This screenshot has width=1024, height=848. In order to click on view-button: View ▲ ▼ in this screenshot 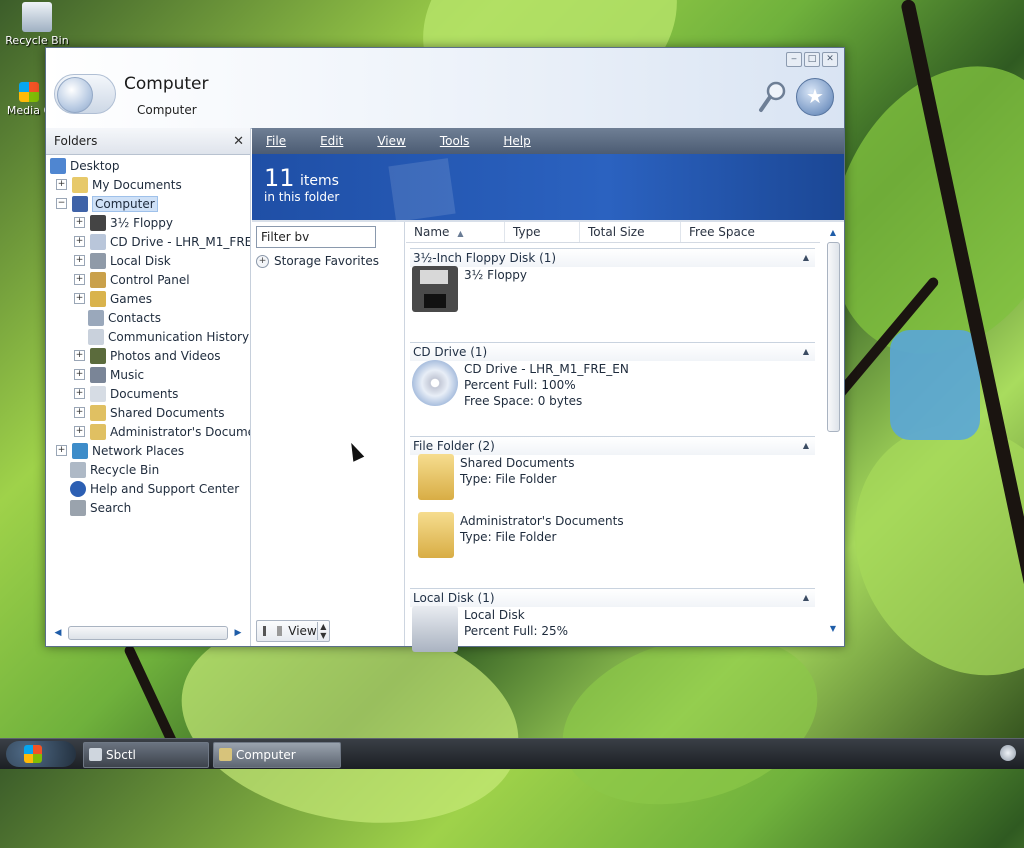, I will do `click(293, 631)`.